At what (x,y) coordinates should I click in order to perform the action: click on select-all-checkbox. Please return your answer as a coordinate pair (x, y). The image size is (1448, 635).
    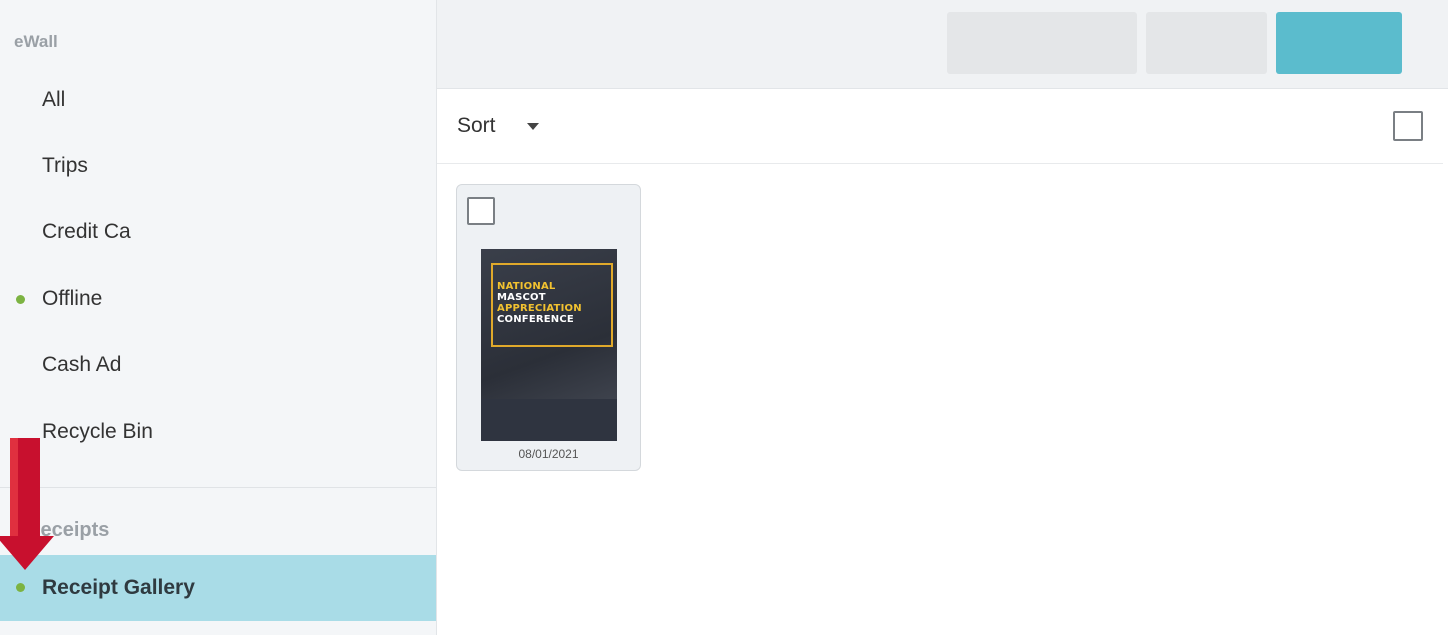
    Looking at the image, I should click on (1408, 126).